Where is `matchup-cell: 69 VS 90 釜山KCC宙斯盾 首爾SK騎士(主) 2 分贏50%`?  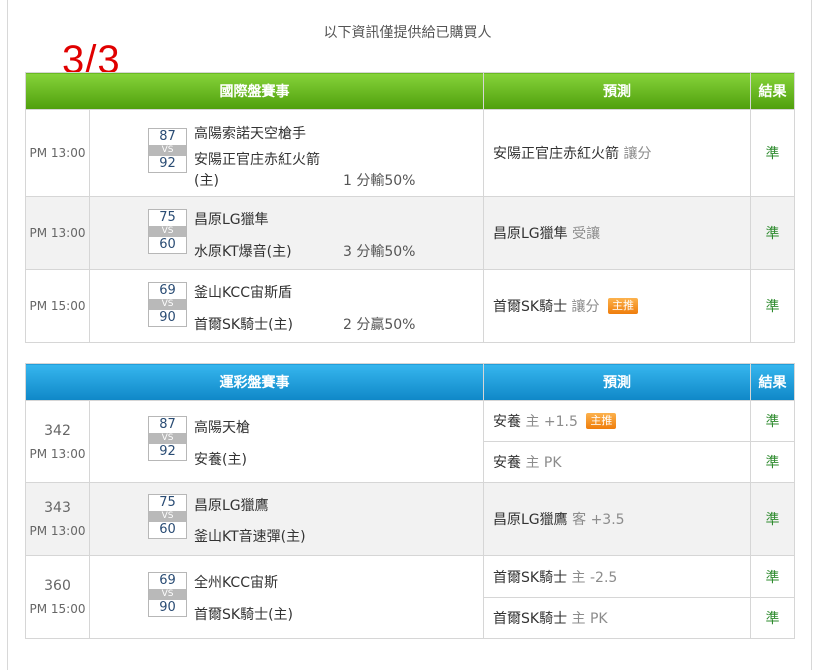 matchup-cell: 69 VS 90 釜山KCC宙斯盾 首爾SK騎士(主) 2 分贏50% is located at coordinates (286, 306).